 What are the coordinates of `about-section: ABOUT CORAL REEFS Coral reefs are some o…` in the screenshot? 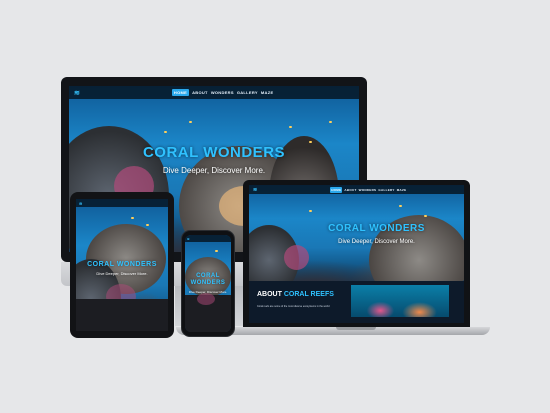 It's located at (356, 302).